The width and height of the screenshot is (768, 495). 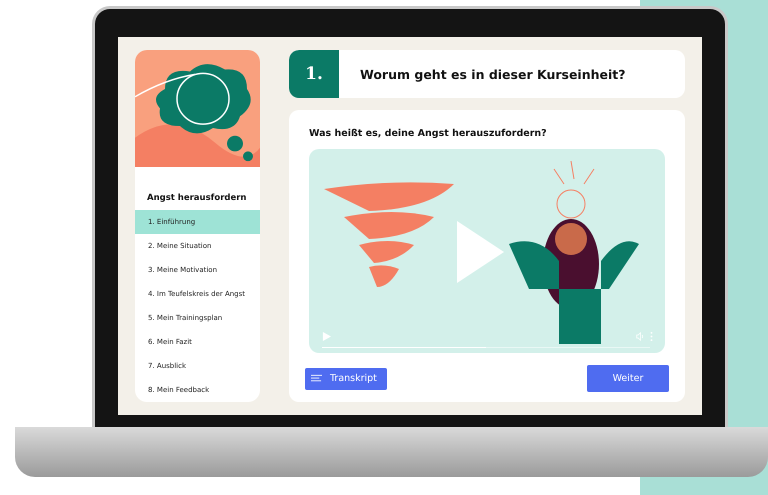 I want to click on more-options-icon, so click(x=651, y=336).